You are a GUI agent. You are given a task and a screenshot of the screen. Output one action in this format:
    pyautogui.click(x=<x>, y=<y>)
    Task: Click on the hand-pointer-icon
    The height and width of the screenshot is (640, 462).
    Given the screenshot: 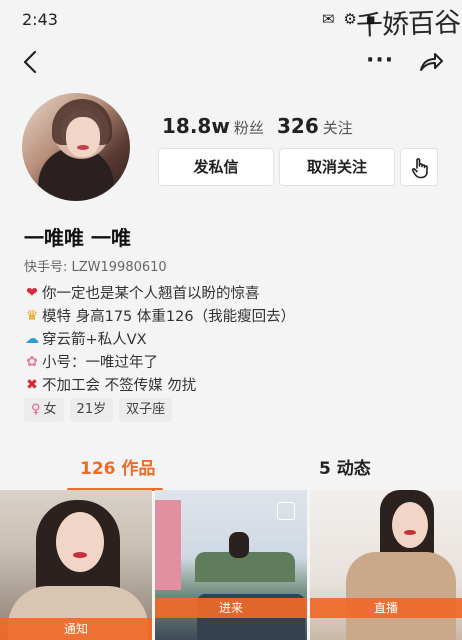 What is the action you would take?
    pyautogui.click(x=419, y=168)
    